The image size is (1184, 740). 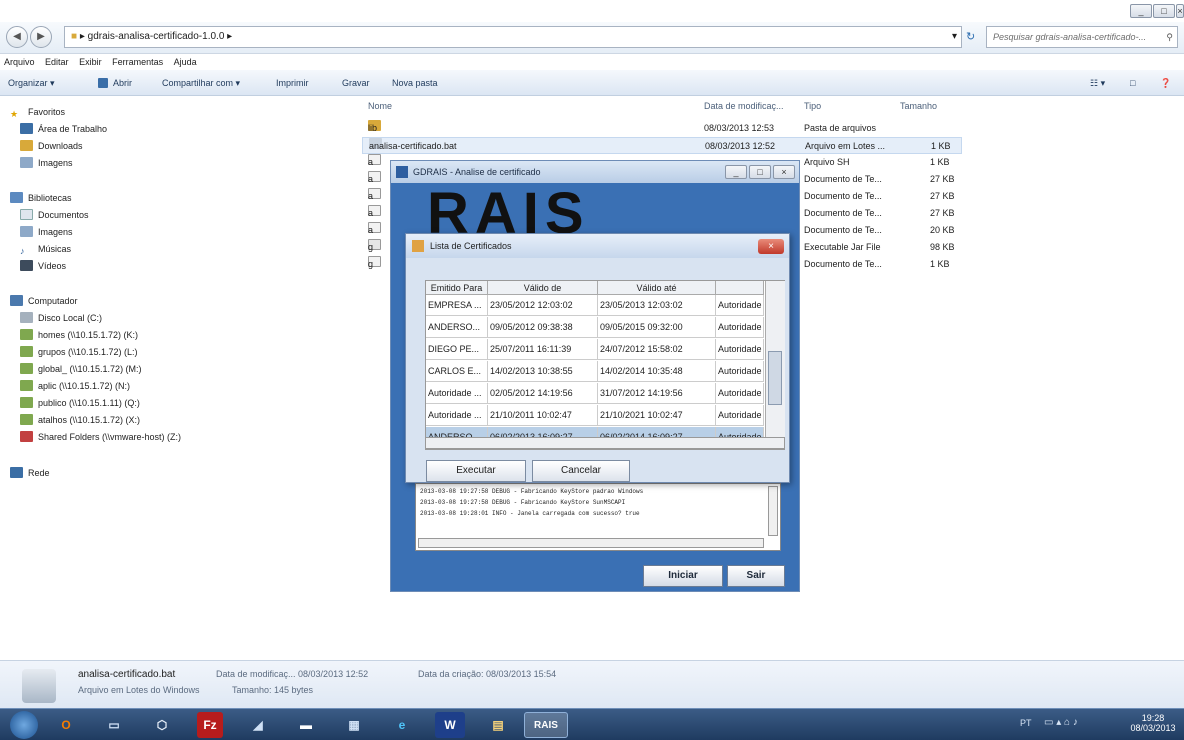 I want to click on menu-ferramentas: Ferramentas, so click(x=137, y=62).